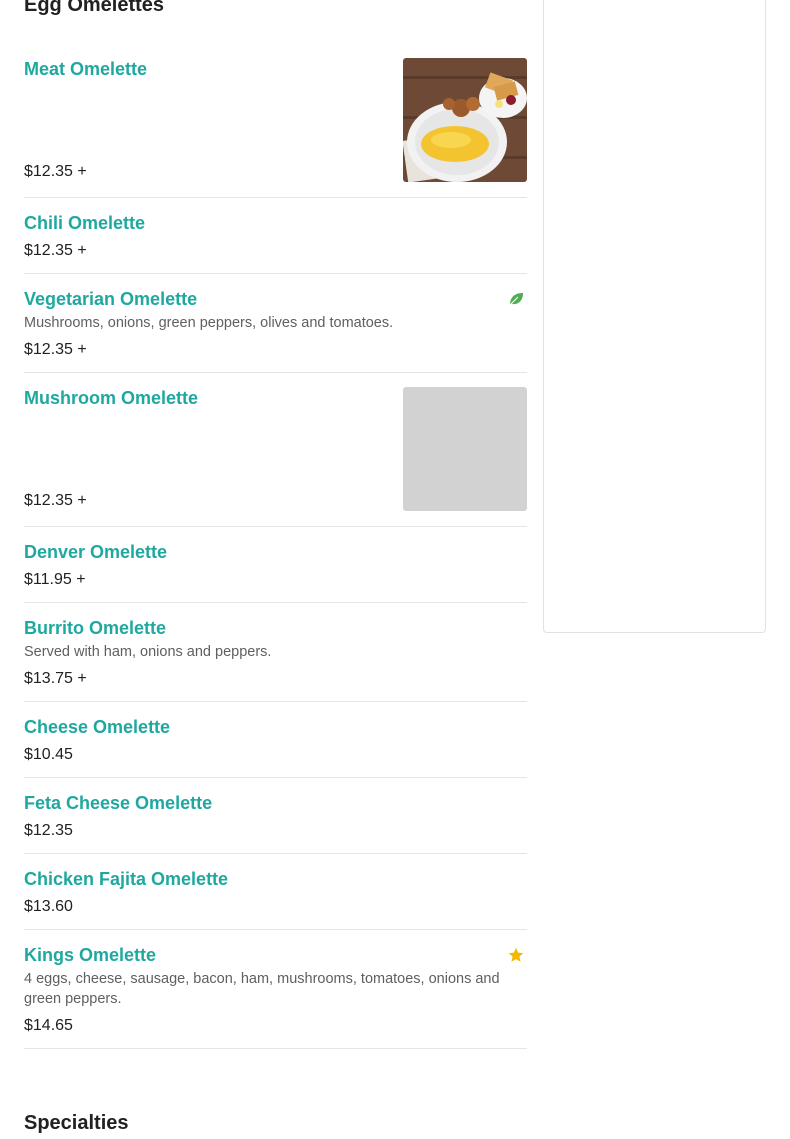 This screenshot has height=1139, width=790. I want to click on leaf-icon, so click(516, 299).